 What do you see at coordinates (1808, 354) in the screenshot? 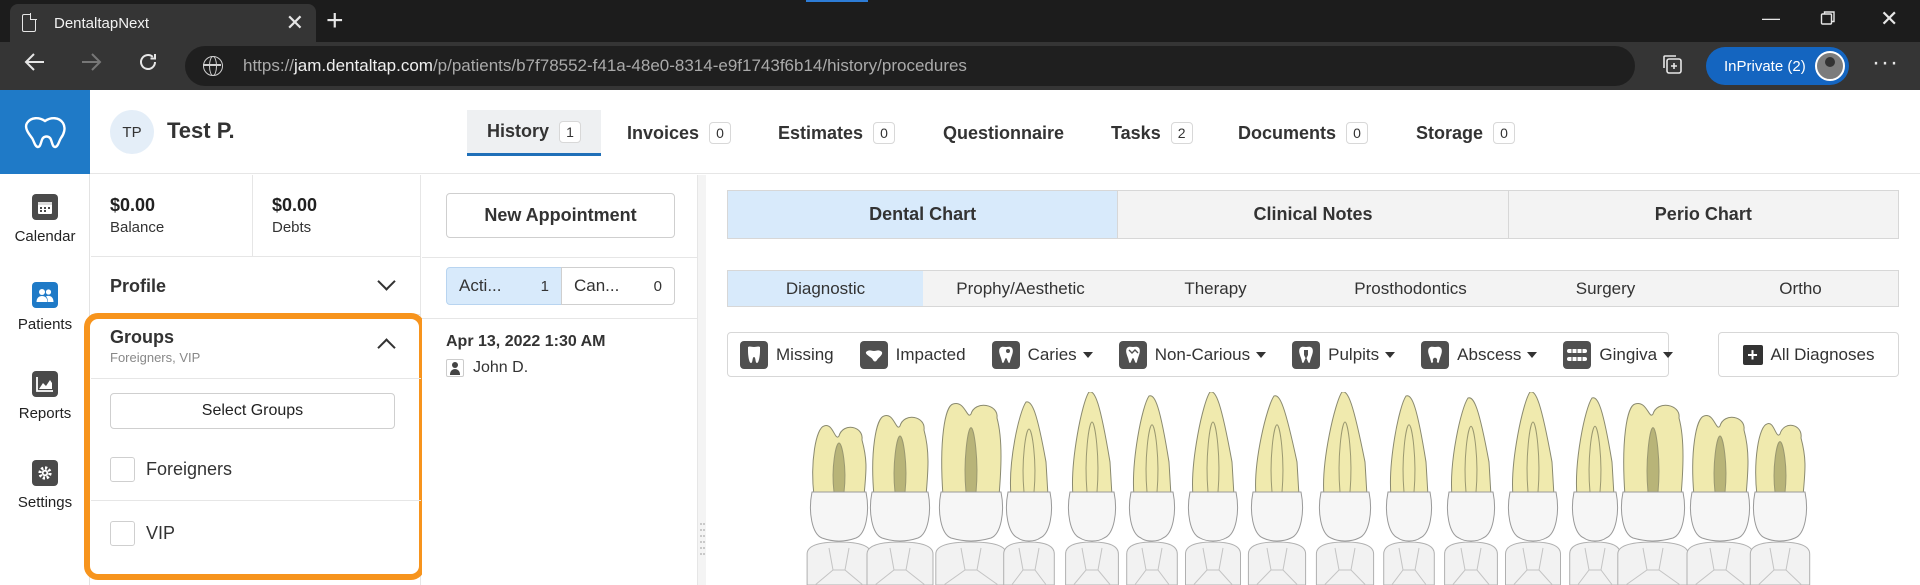
I see `all-diagnoses-button: + All Diagnoses` at bounding box center [1808, 354].